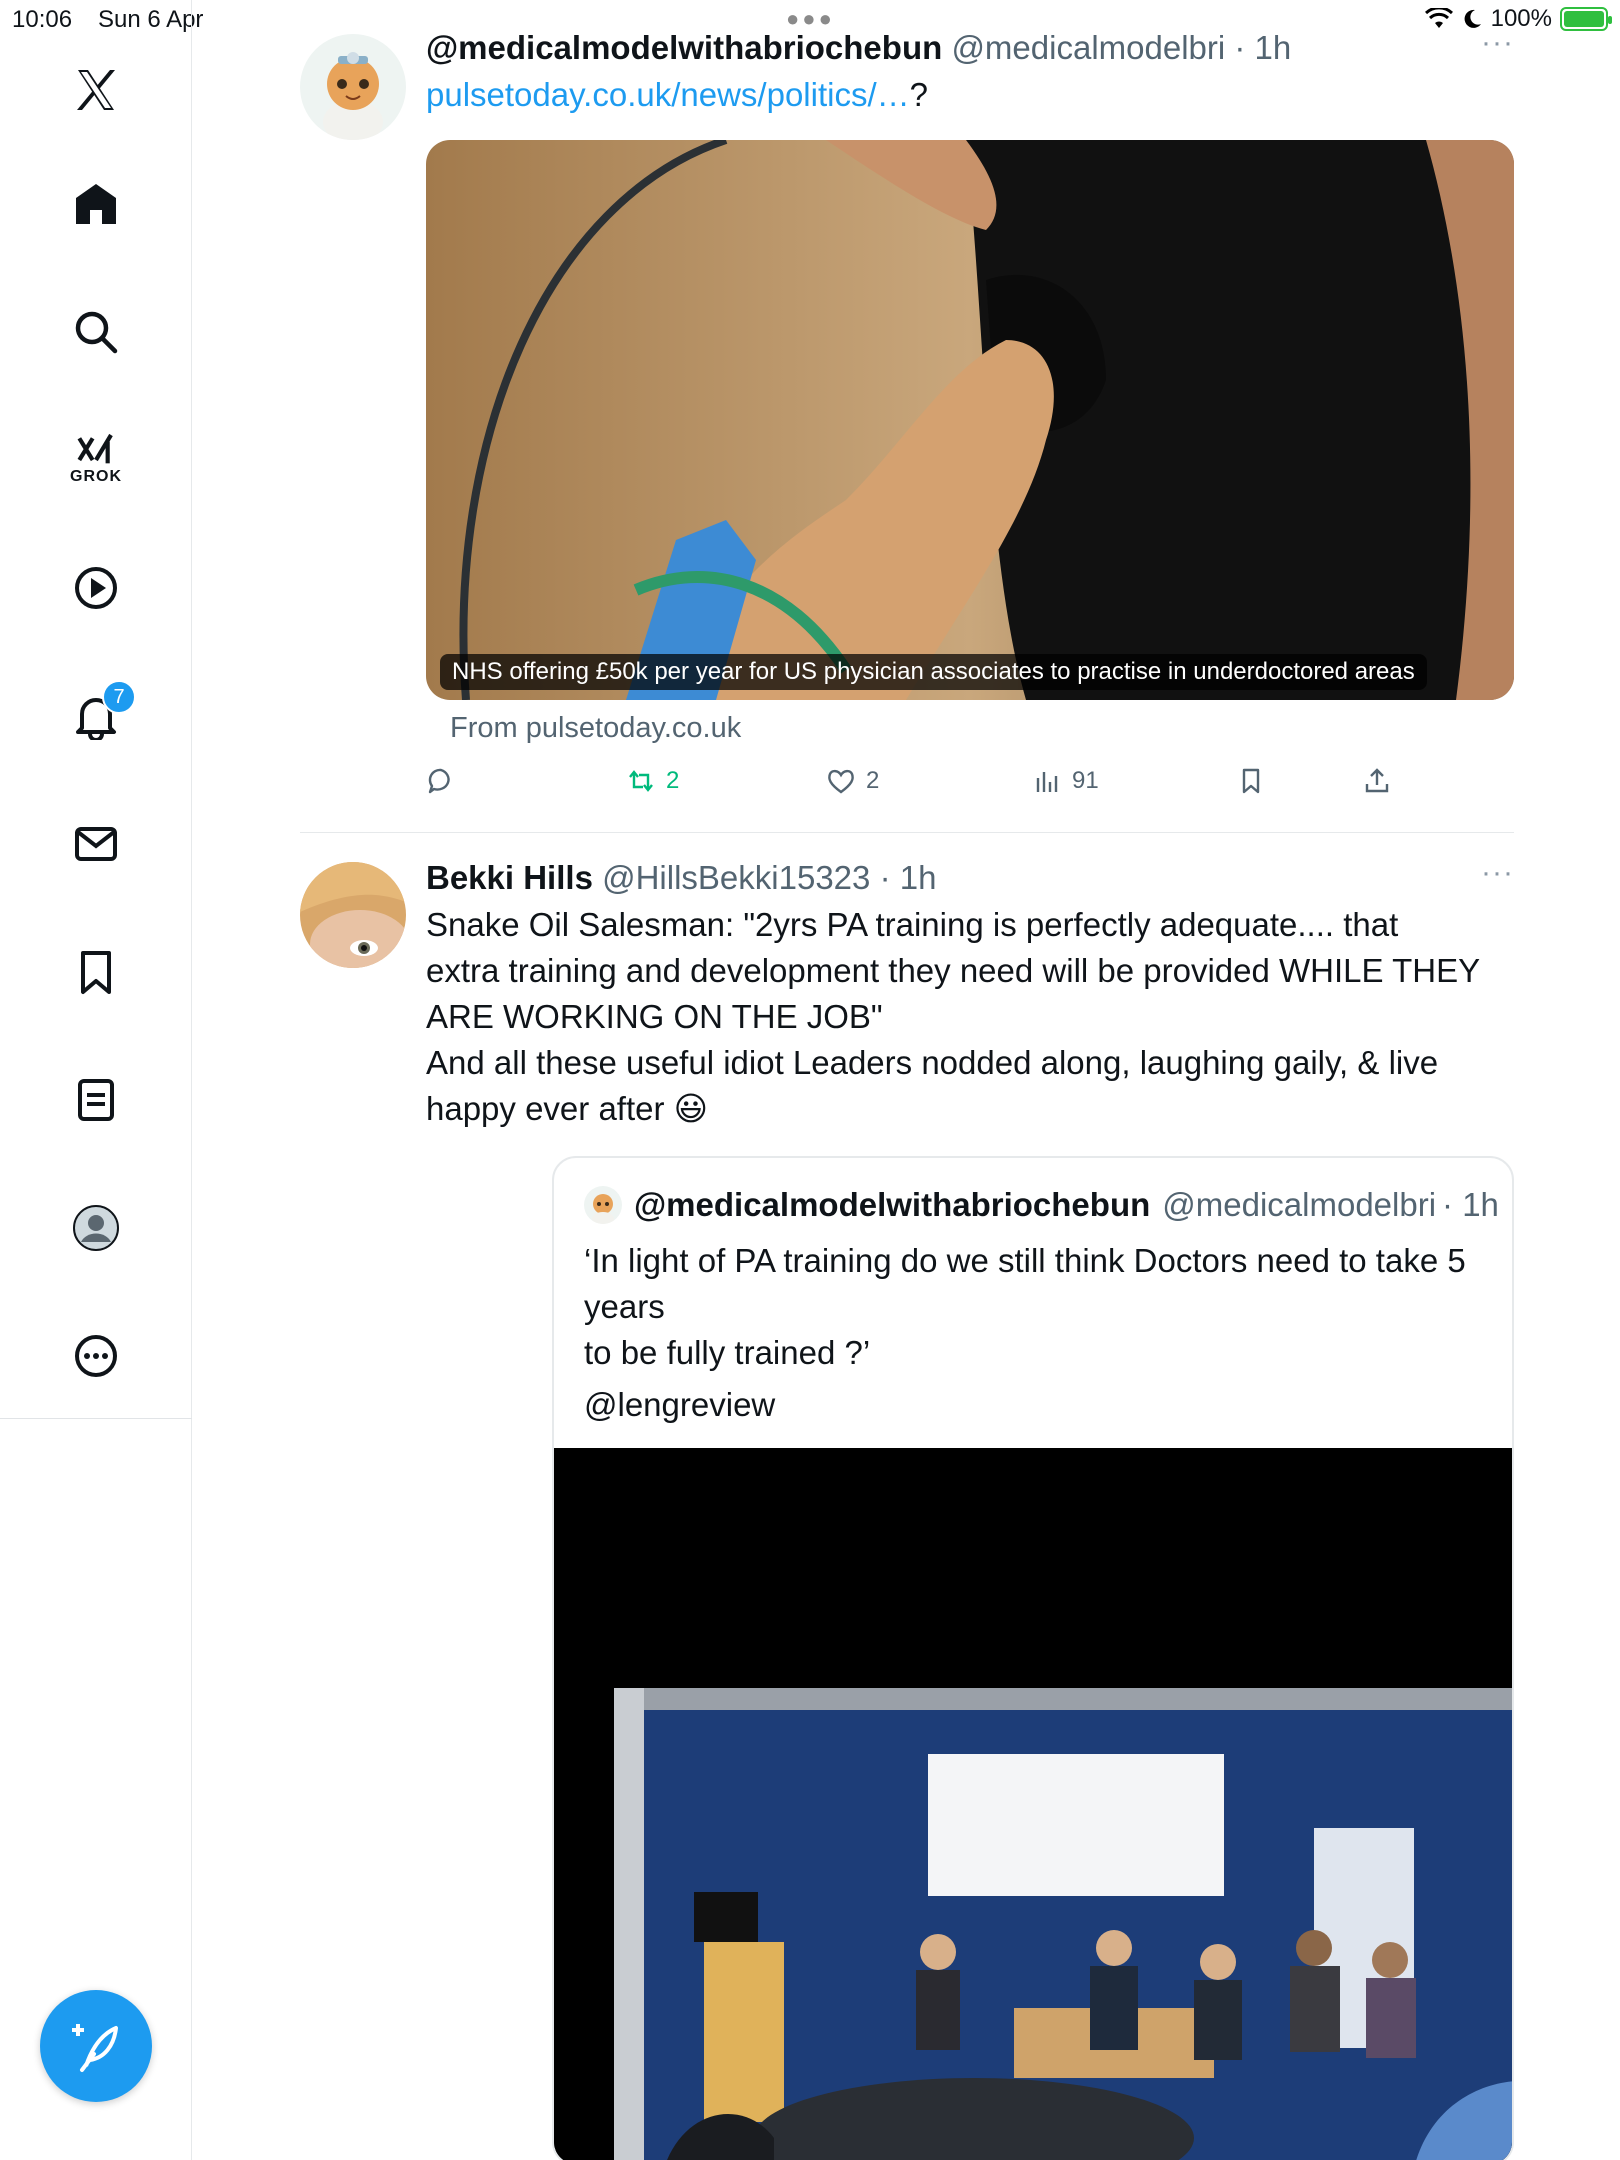 The width and height of the screenshot is (1620, 2160). What do you see at coordinates (96, 844) in the screenshot?
I see `messages-envelope-icon` at bounding box center [96, 844].